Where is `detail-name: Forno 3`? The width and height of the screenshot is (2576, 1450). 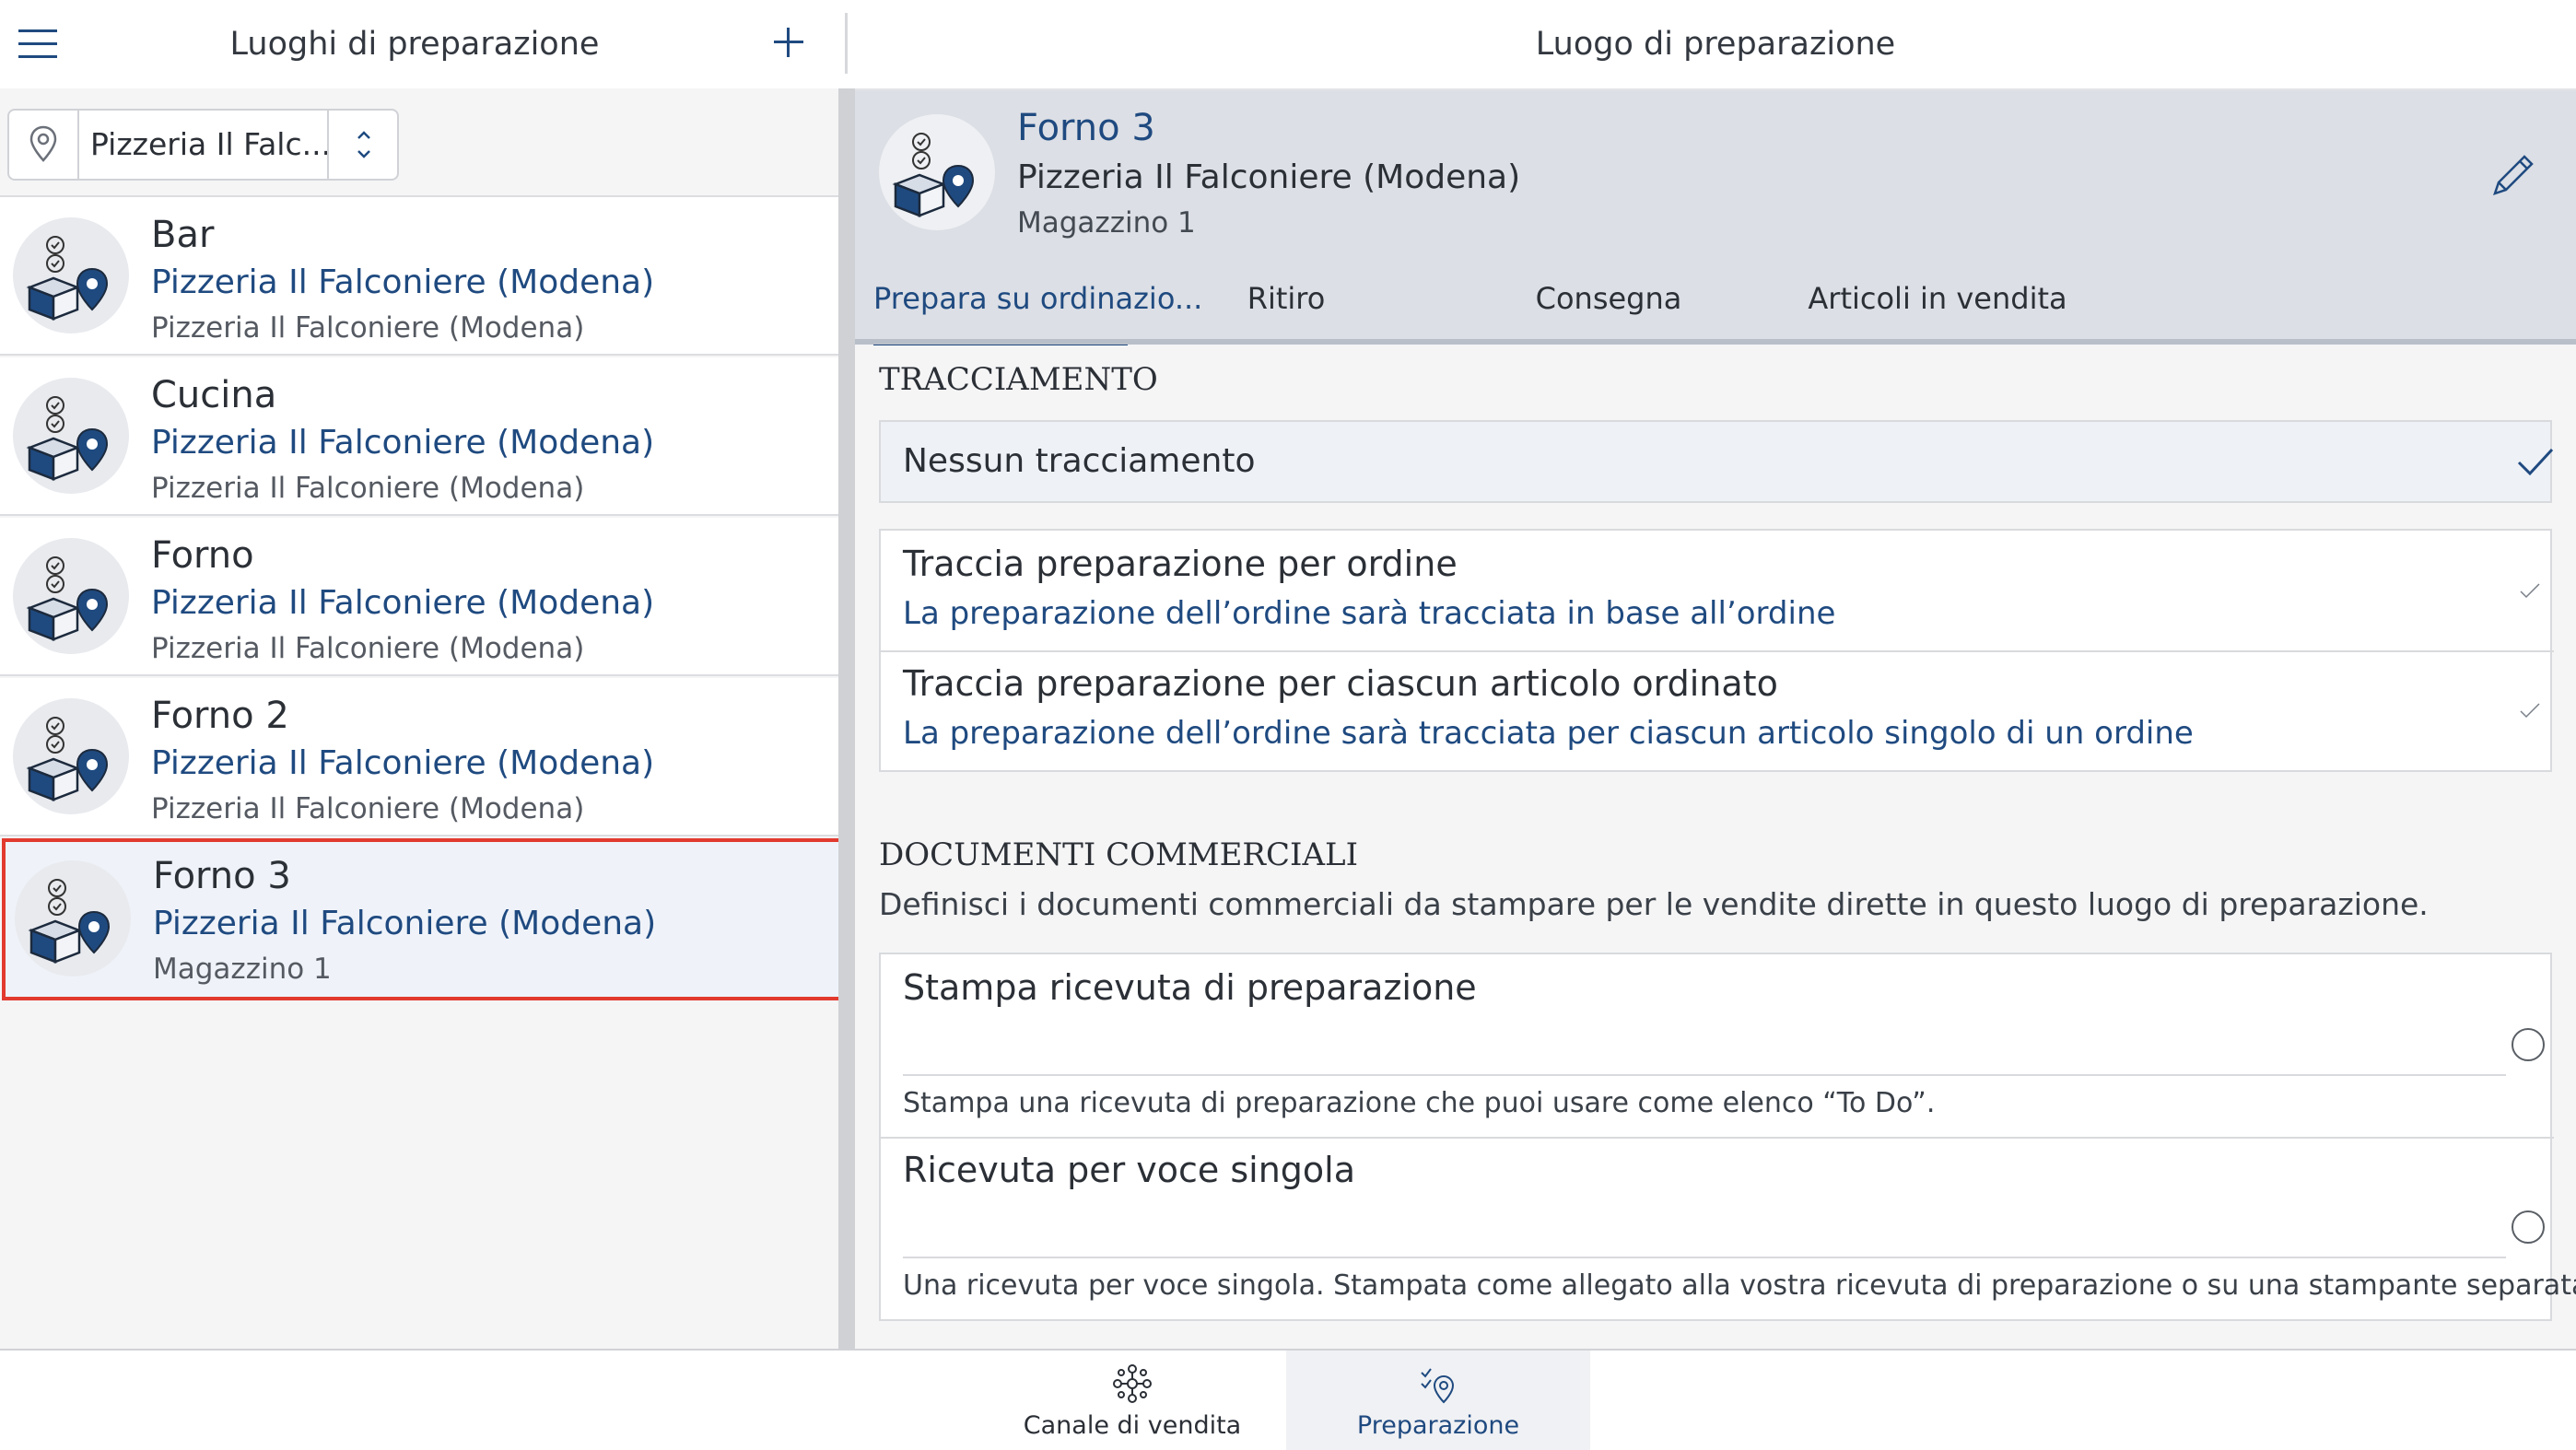
detail-name: Forno 3 is located at coordinates (1086, 128).